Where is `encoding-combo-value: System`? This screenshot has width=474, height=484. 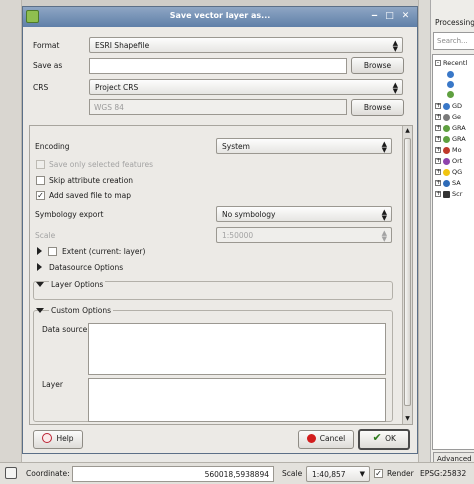
encoding-combo-value: System is located at coordinates (236, 146).